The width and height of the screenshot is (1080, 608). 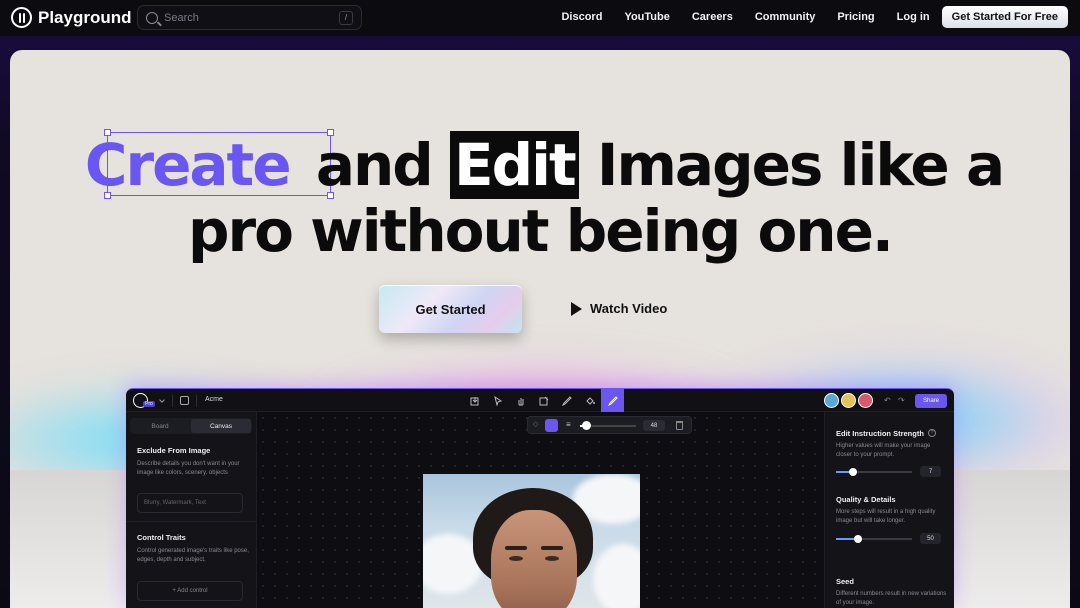 What do you see at coordinates (162, 400) in the screenshot?
I see `chevron-down-icon` at bounding box center [162, 400].